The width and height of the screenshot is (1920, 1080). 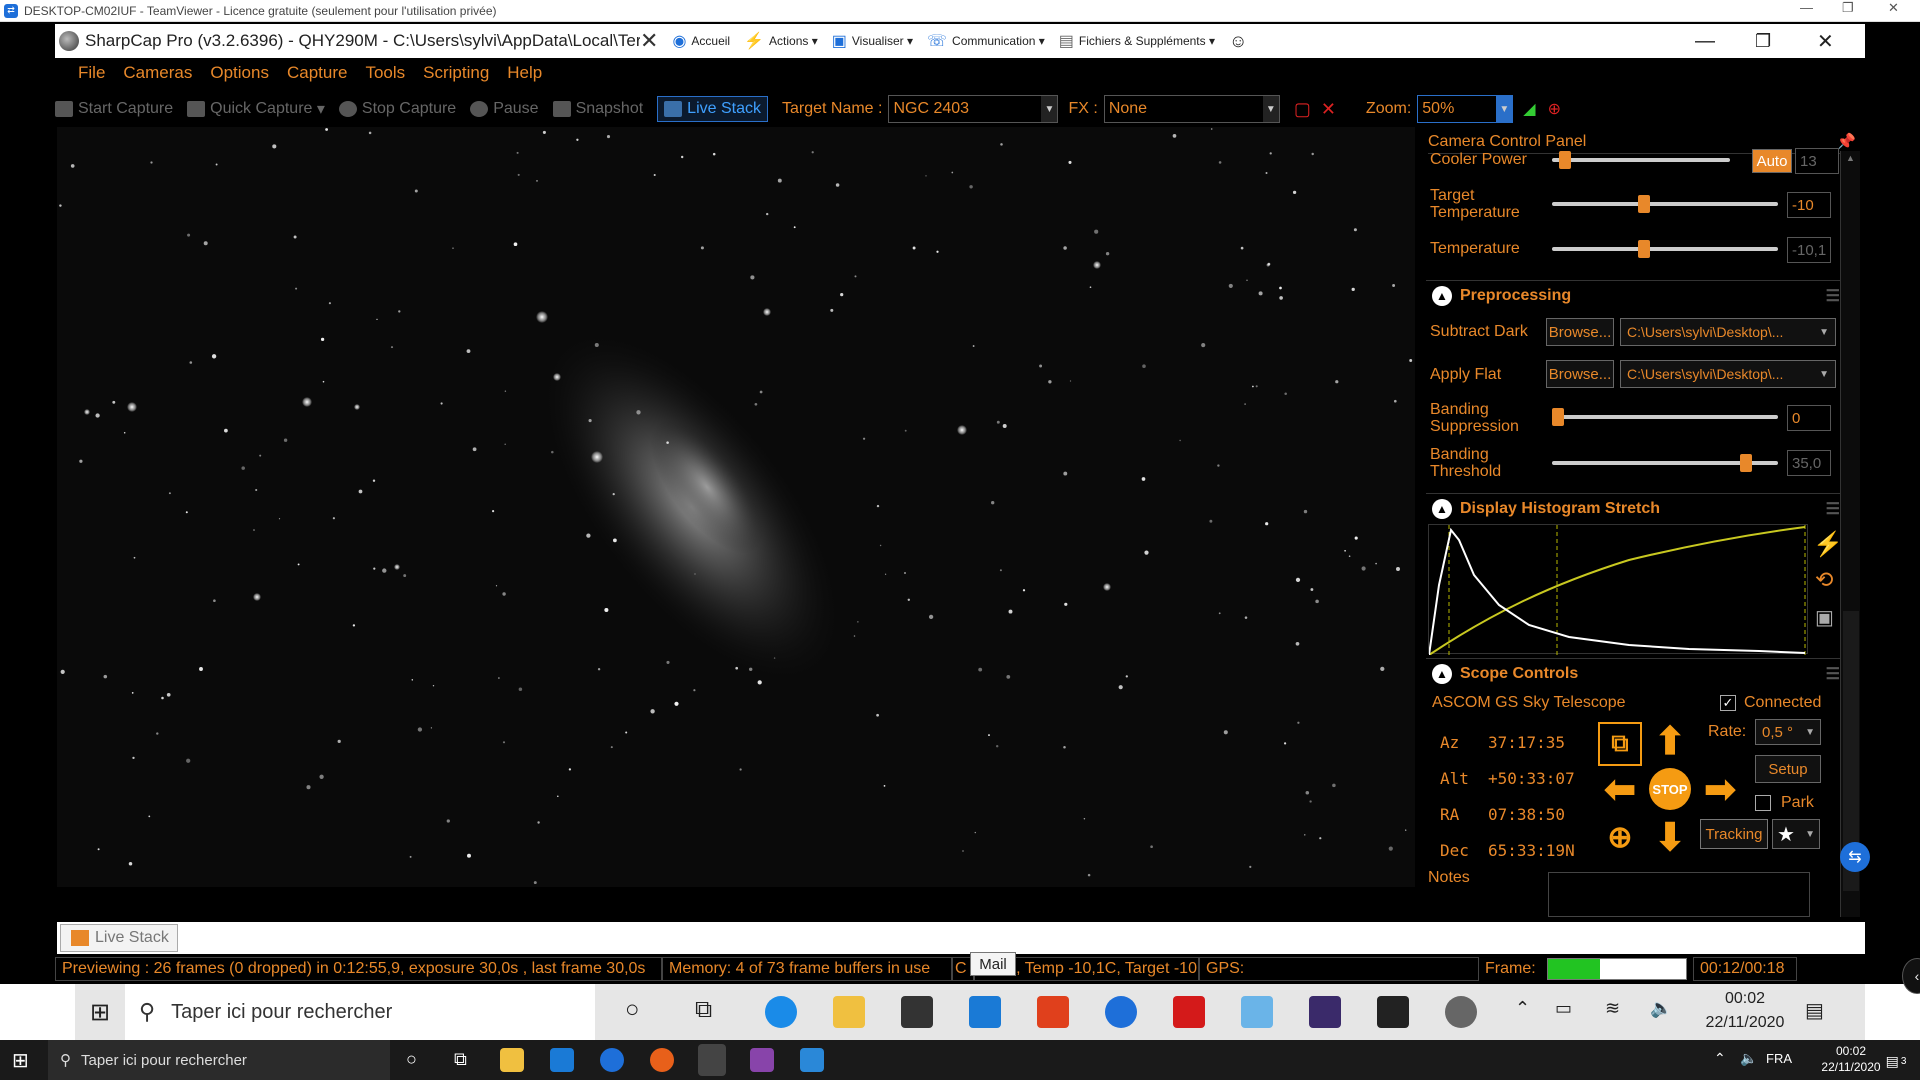 I want to click on remote-search-box: ⚲ Taper ici pour rechercher, so click(x=360, y=1012).